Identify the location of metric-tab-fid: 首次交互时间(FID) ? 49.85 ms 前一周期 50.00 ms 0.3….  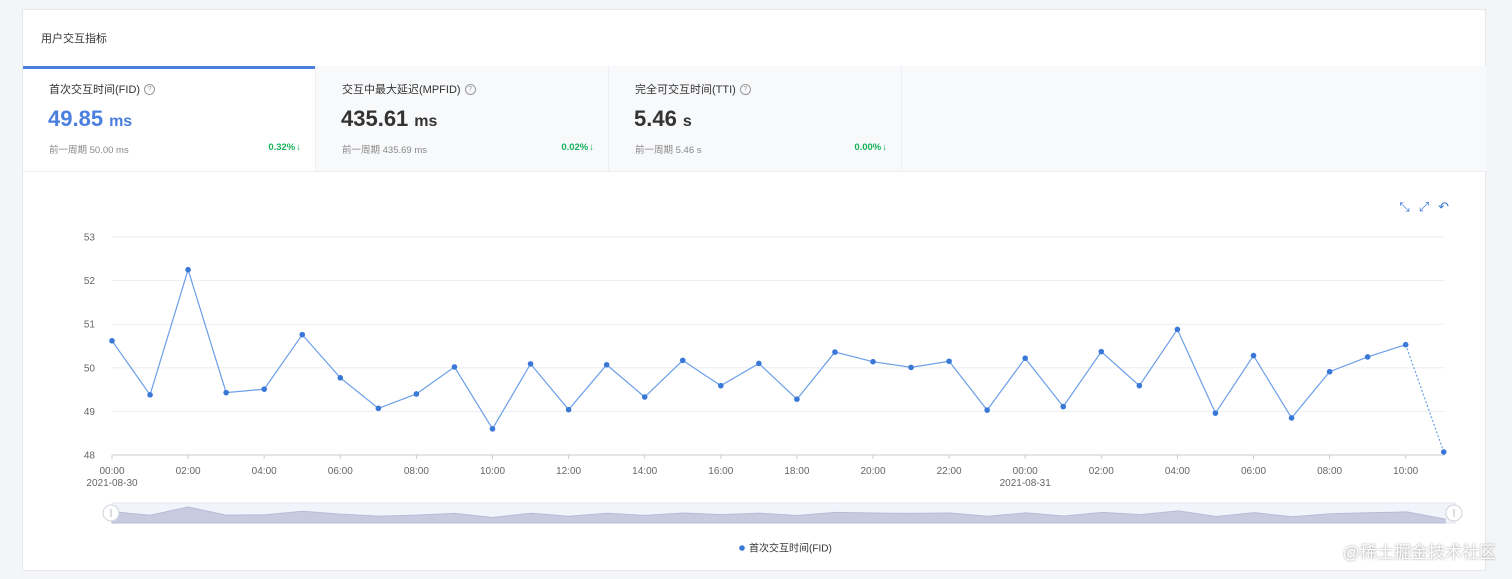
(169, 118).